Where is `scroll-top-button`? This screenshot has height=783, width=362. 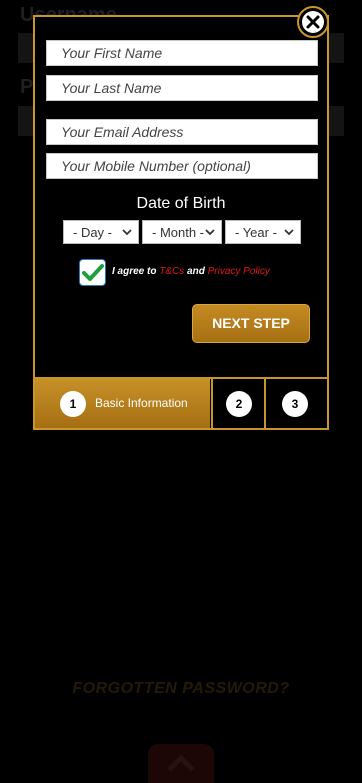 scroll-top-button is located at coordinates (181, 763).